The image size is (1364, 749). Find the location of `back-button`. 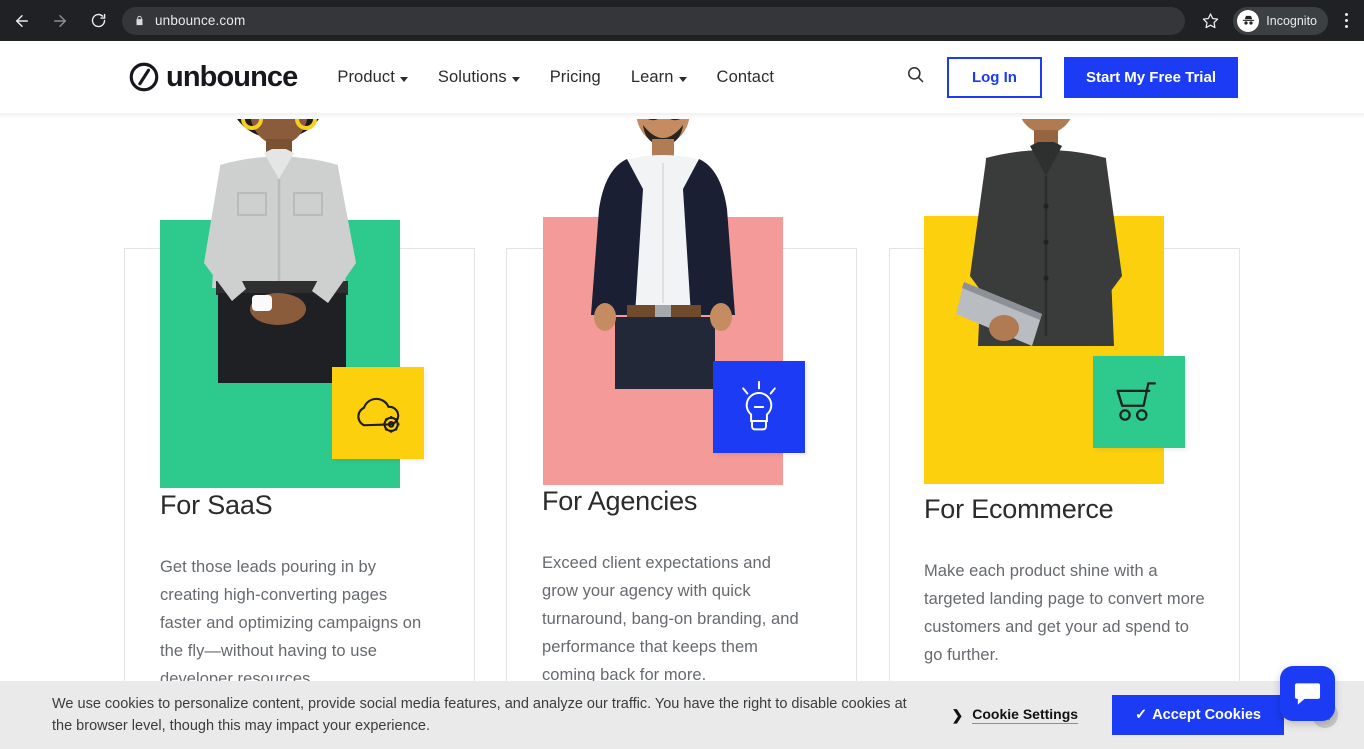

back-button is located at coordinates (22, 21).